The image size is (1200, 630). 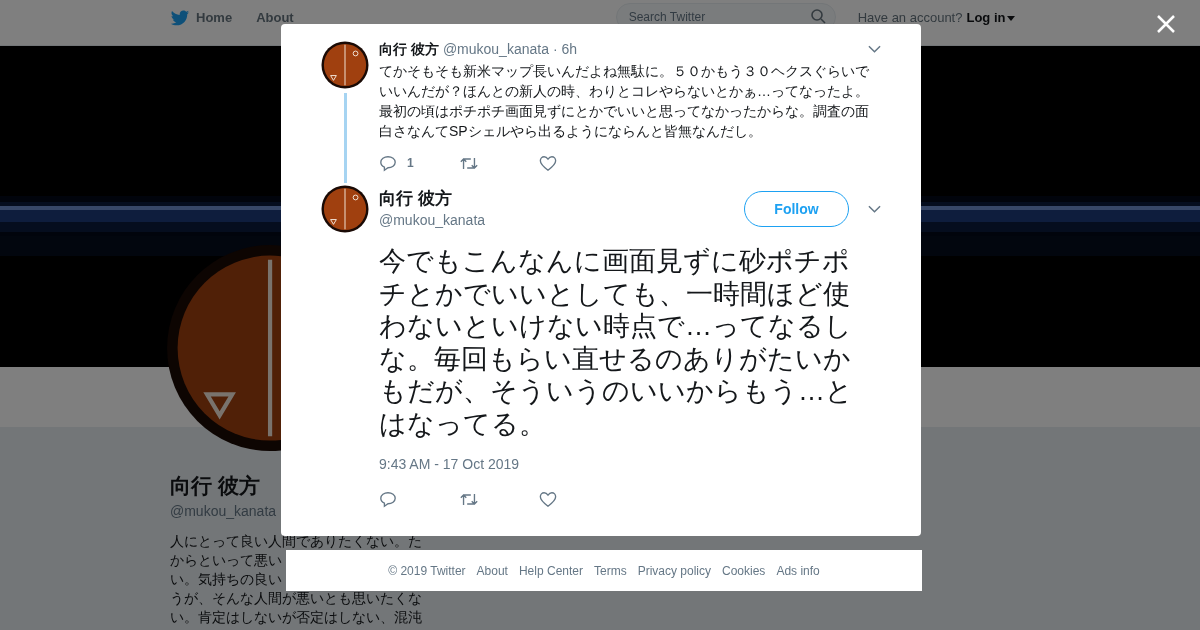 What do you see at coordinates (450, 464) in the screenshot?
I see `tweet-timestamp: 9:43 AM - 17 Oct 2019` at bounding box center [450, 464].